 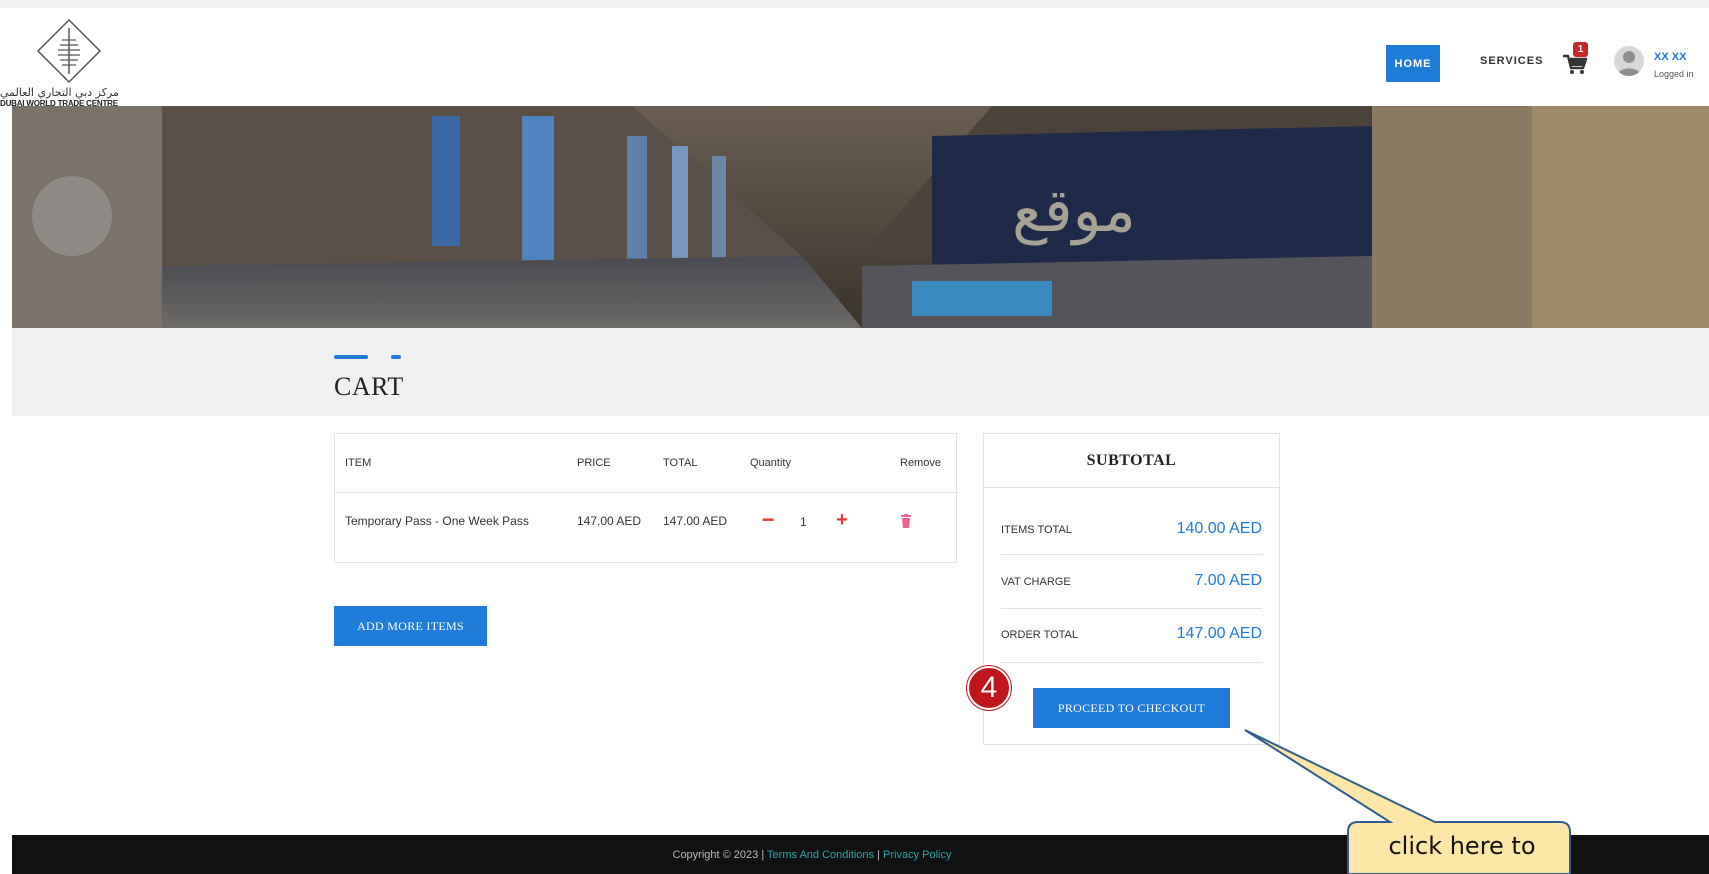 What do you see at coordinates (842, 520) in the screenshot?
I see `quantity-increase-button: +` at bounding box center [842, 520].